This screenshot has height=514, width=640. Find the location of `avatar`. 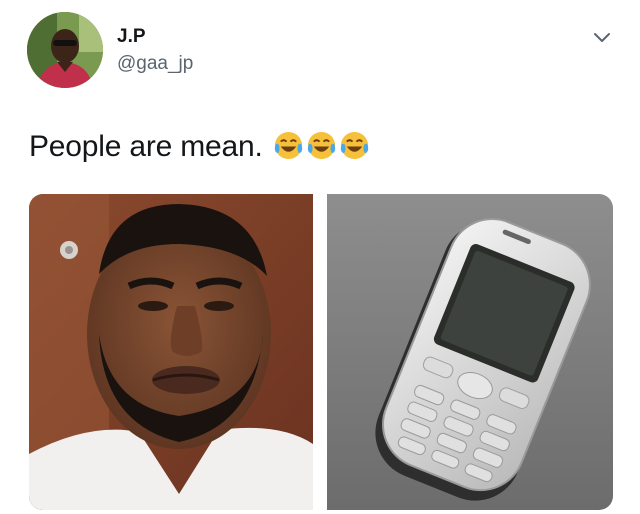

avatar is located at coordinates (65, 50).